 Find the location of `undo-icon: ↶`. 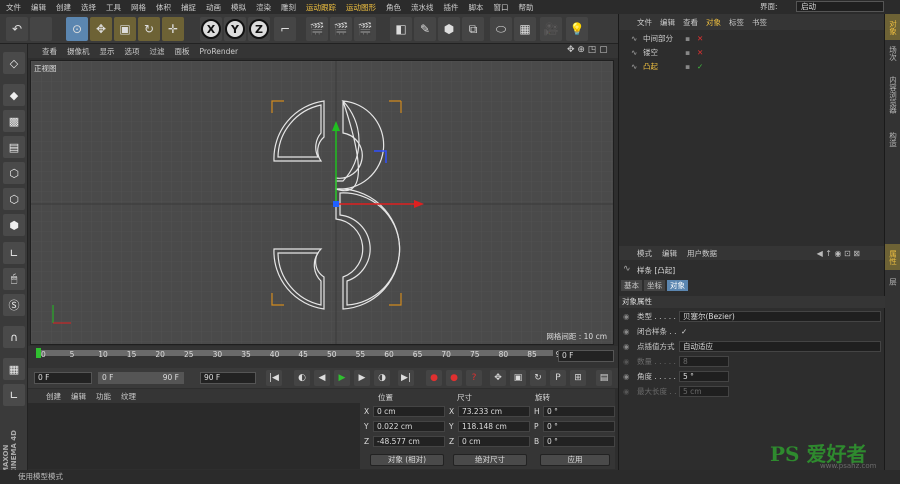

undo-icon: ↶ is located at coordinates (17, 29).